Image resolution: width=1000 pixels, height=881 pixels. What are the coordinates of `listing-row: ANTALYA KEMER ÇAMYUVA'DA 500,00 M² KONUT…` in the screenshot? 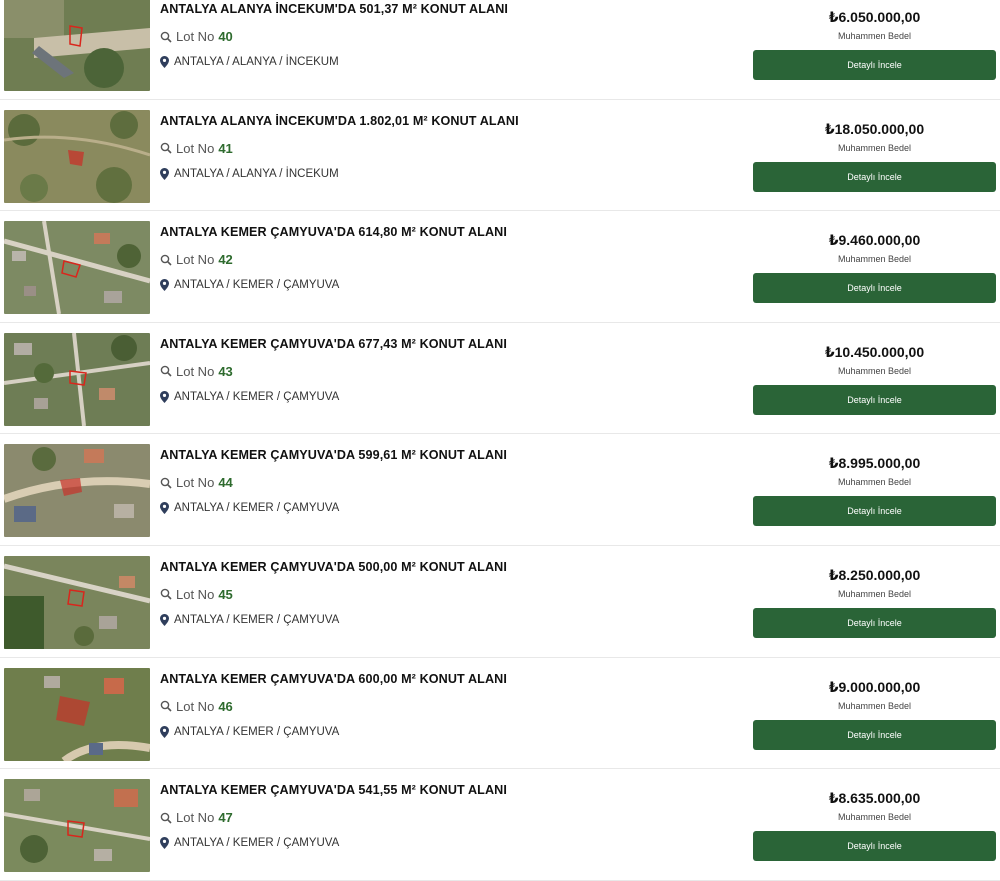 It's located at (500, 602).